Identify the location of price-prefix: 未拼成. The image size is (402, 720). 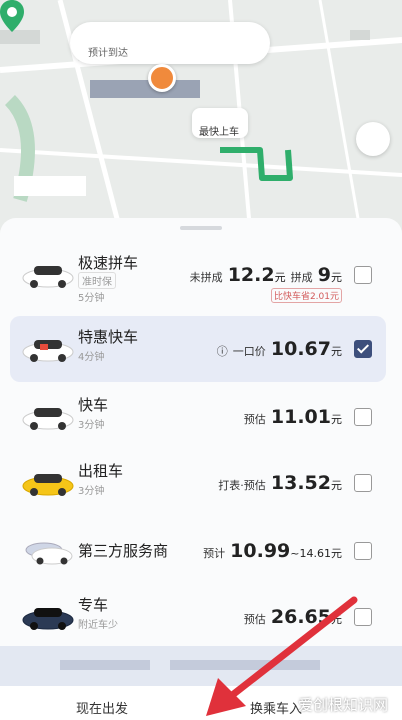
(206, 277).